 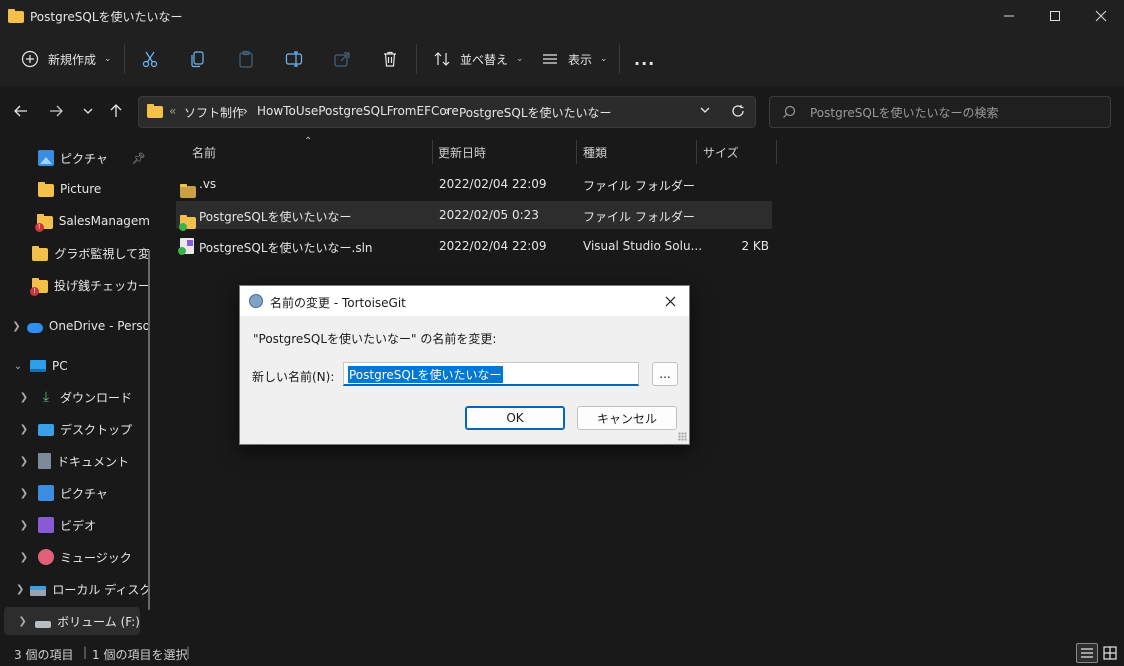 I want to click on back-button, so click(x=21, y=111).